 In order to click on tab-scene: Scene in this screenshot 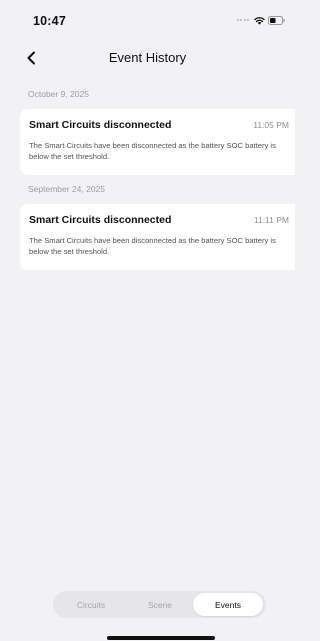, I will do `click(160, 604)`.